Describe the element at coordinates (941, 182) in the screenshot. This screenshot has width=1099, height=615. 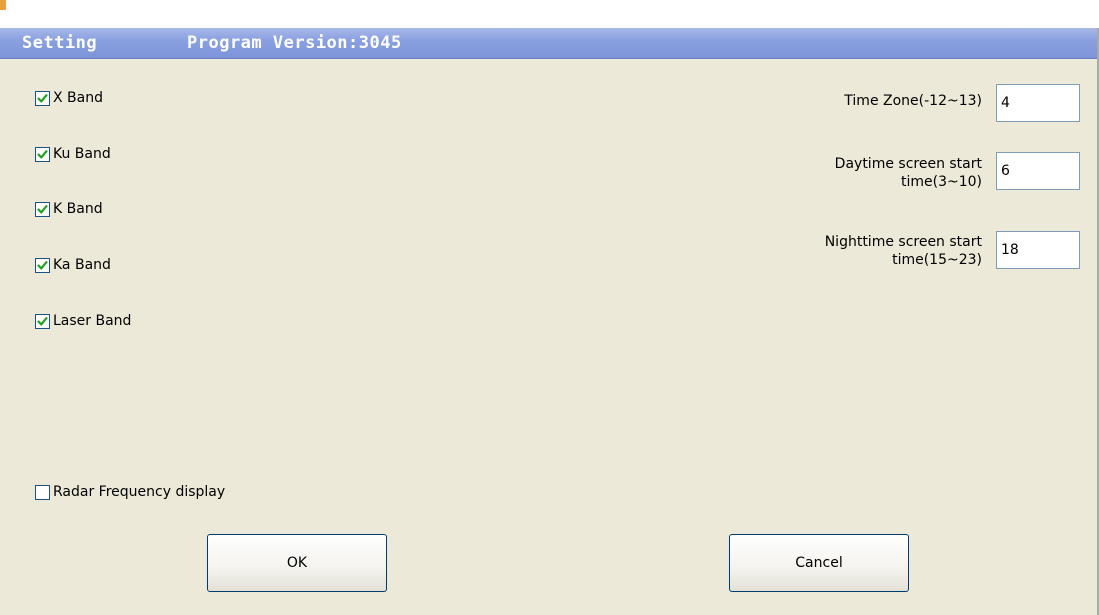
I see `daytime-start-label-line2: time(3~10)` at that location.